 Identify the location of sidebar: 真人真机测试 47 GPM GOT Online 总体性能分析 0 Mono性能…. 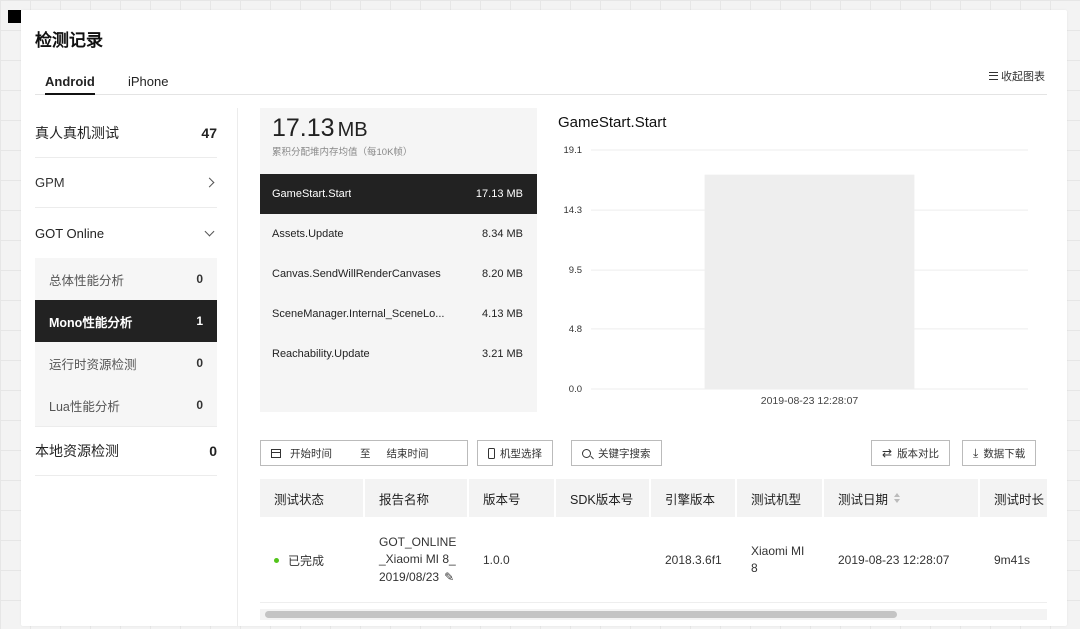
(126, 292).